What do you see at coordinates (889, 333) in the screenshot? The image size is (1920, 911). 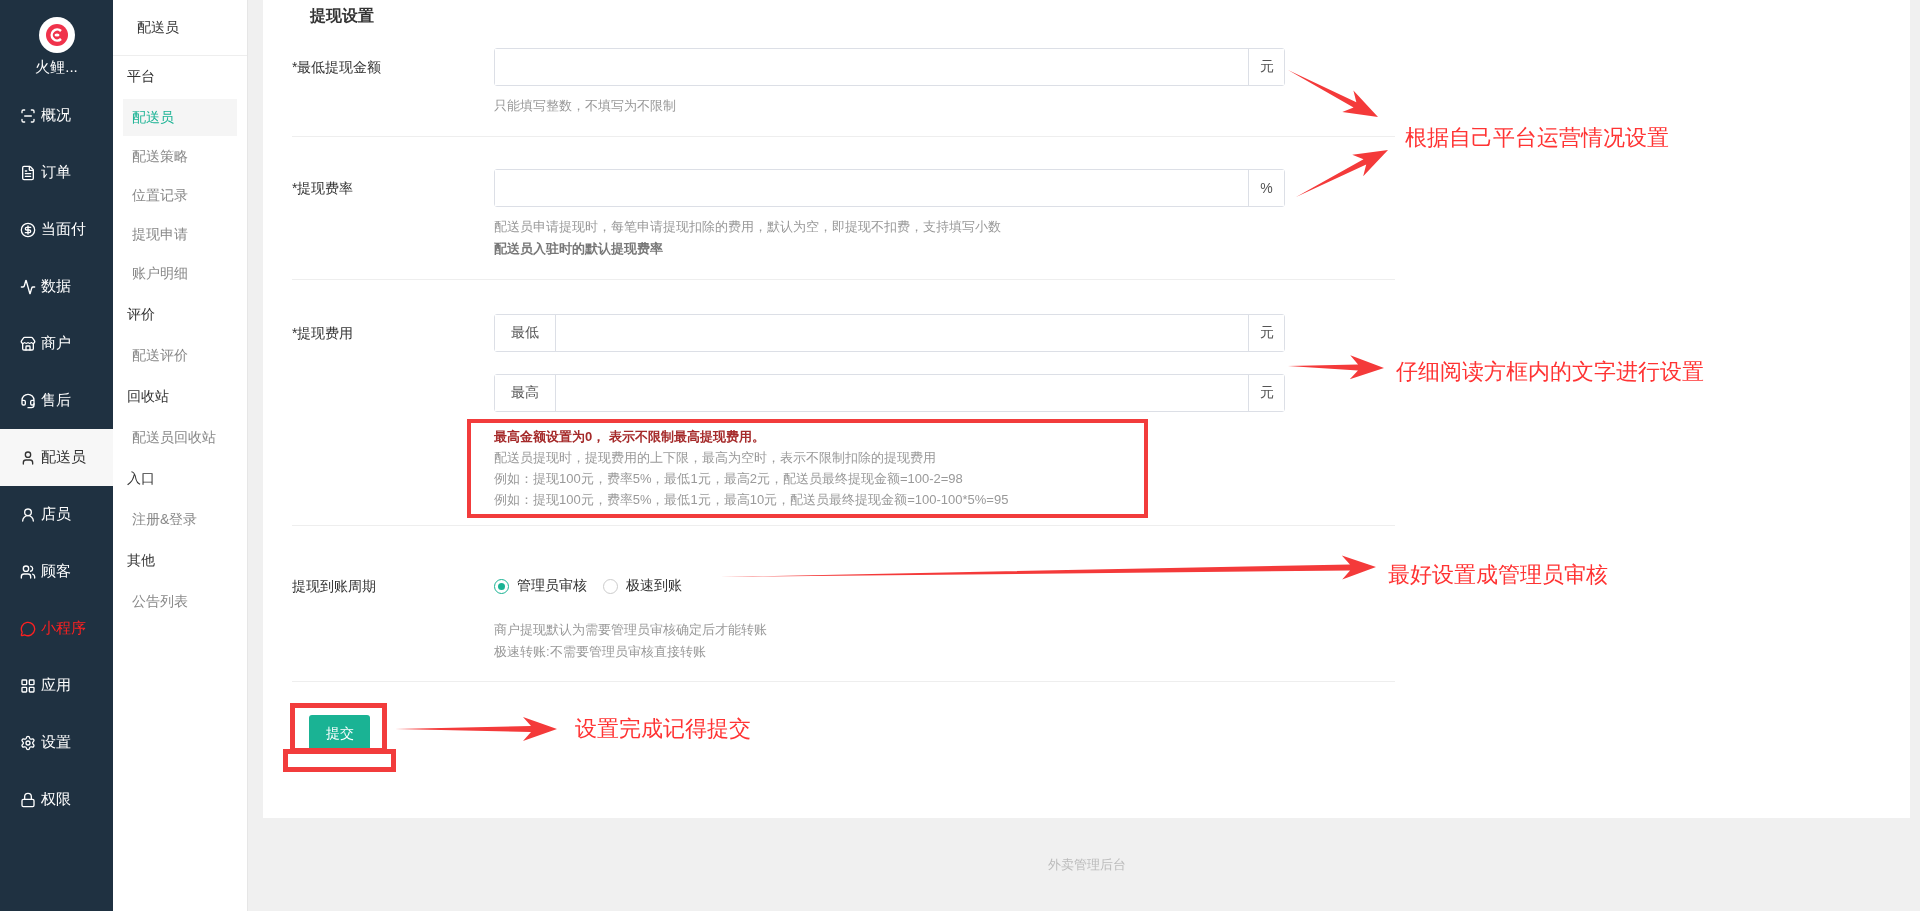 I see `input-field: 最低 元` at bounding box center [889, 333].